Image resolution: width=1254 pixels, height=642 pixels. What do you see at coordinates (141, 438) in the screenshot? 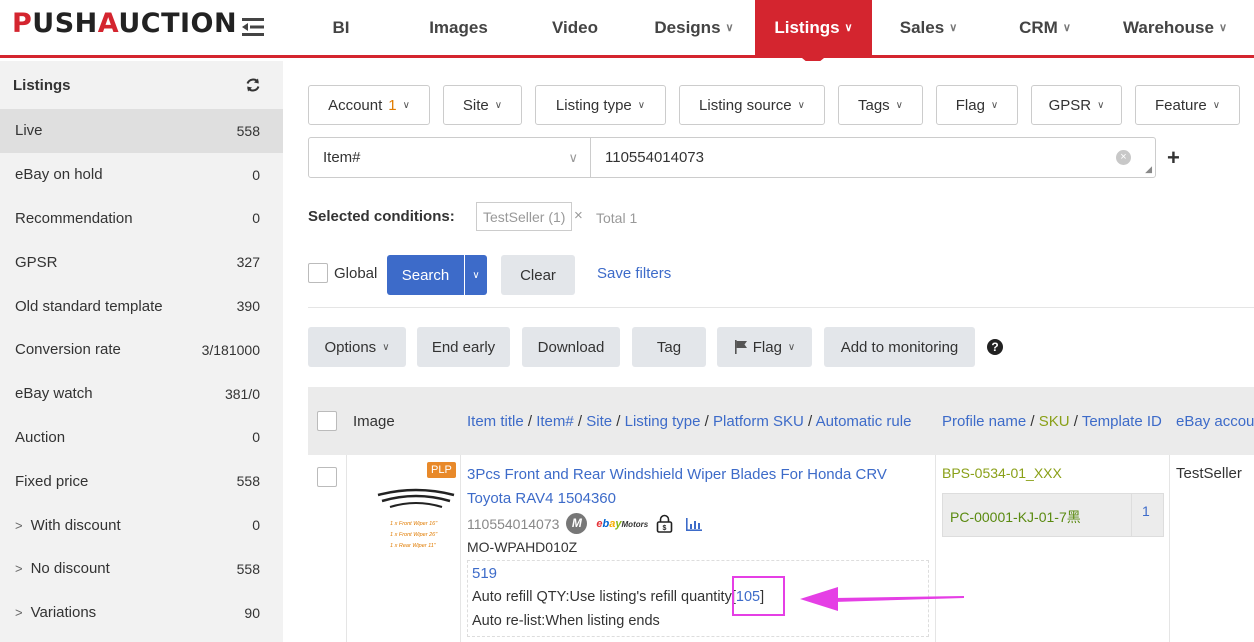
I see `sidebar-item-auction: Auction 0` at bounding box center [141, 438].